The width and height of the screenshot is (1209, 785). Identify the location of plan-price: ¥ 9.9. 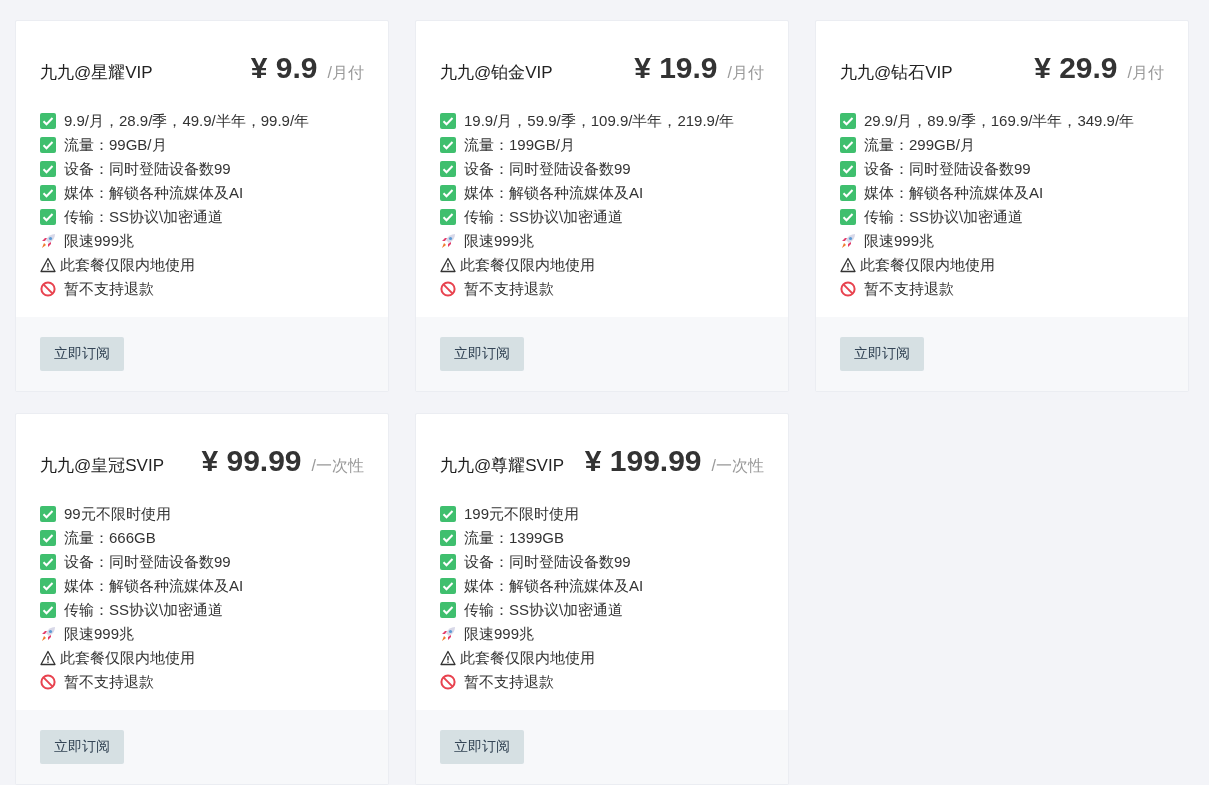
(284, 68).